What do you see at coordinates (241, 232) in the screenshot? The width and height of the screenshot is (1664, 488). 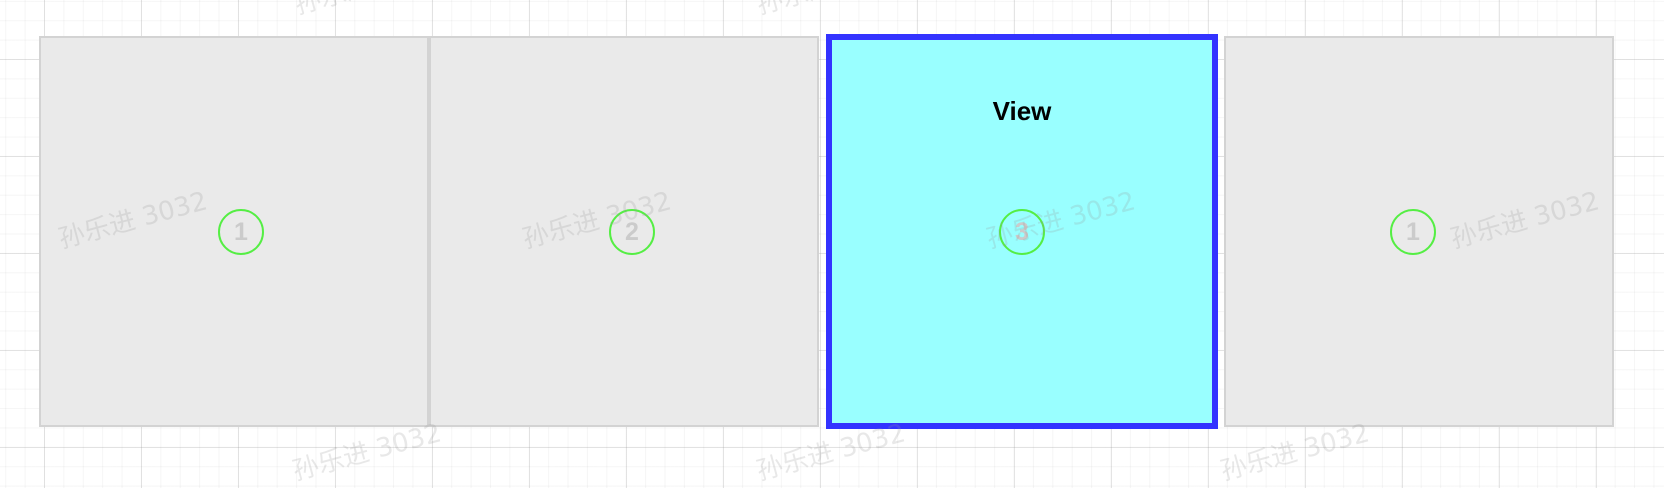 I see `index-badge-1: 1` at bounding box center [241, 232].